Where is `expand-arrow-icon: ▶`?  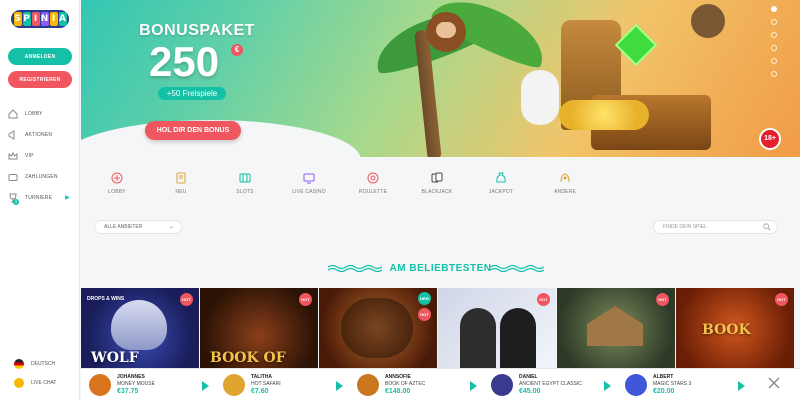
expand-arrow-icon: ▶ is located at coordinates (67, 197).